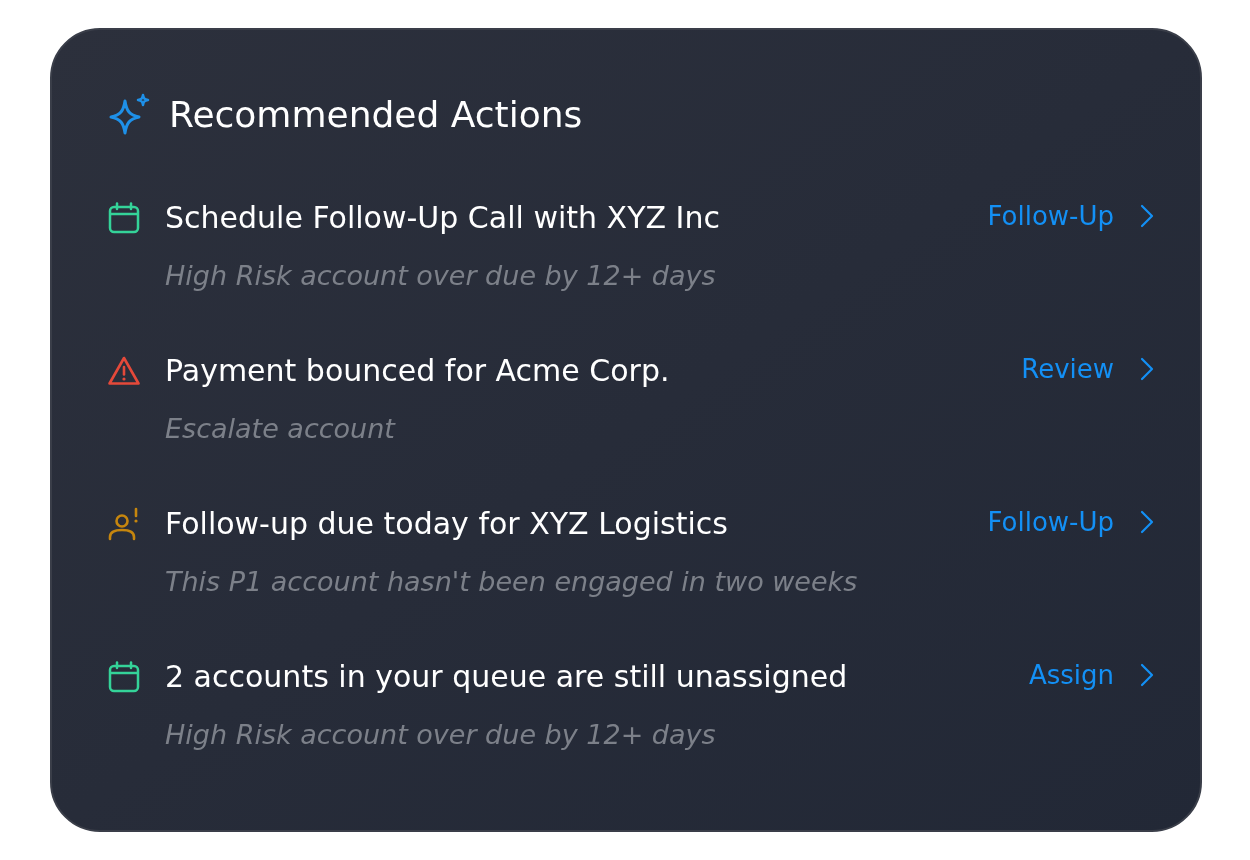  Describe the element at coordinates (1091, 675) in the screenshot. I see `action-link: Assign` at that location.